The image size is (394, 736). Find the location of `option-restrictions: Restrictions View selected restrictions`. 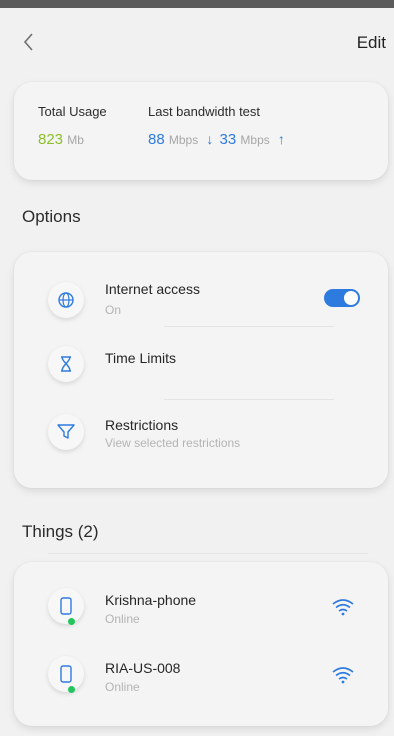

option-restrictions: Restrictions View selected restrictions is located at coordinates (201, 436).